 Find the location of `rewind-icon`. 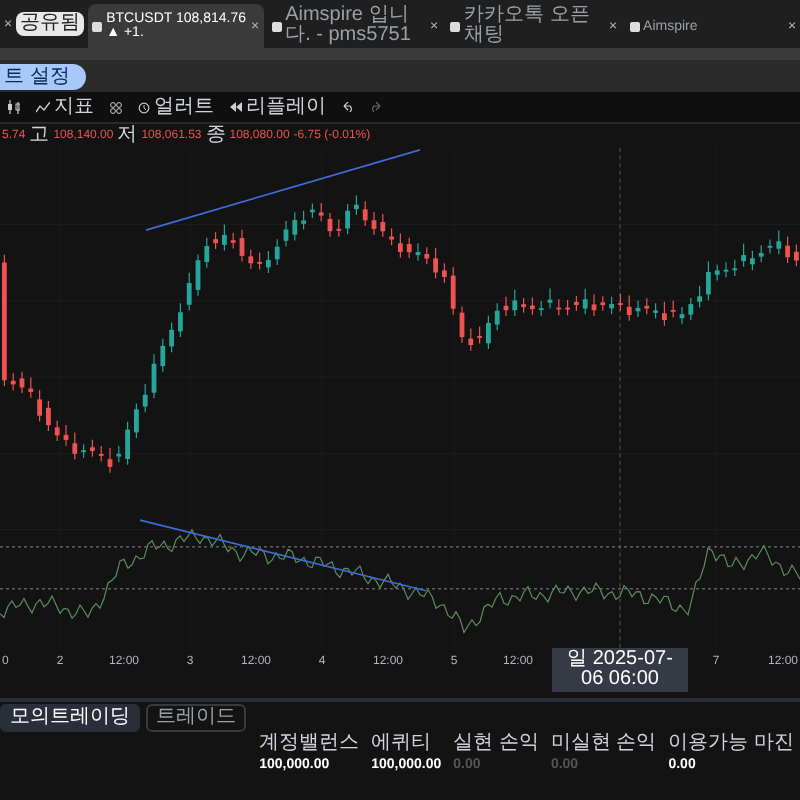

rewind-icon is located at coordinates (236, 107).